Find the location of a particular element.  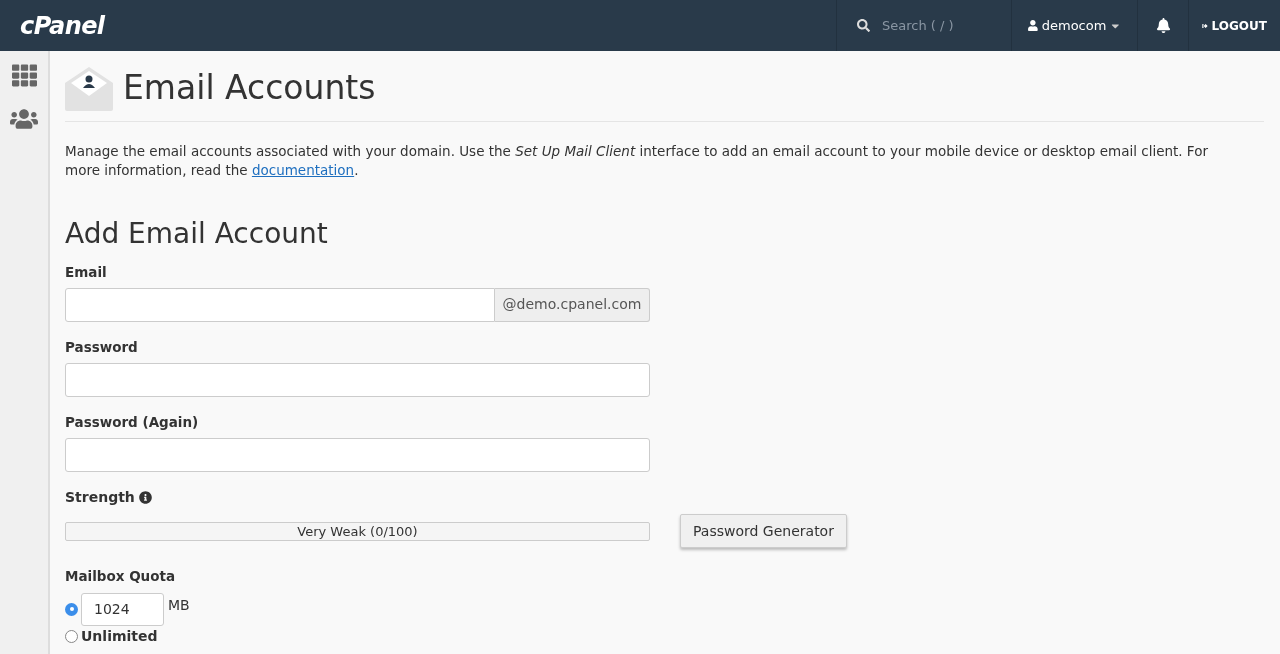

domain-addon: @demo.cpanel.com is located at coordinates (572, 304).